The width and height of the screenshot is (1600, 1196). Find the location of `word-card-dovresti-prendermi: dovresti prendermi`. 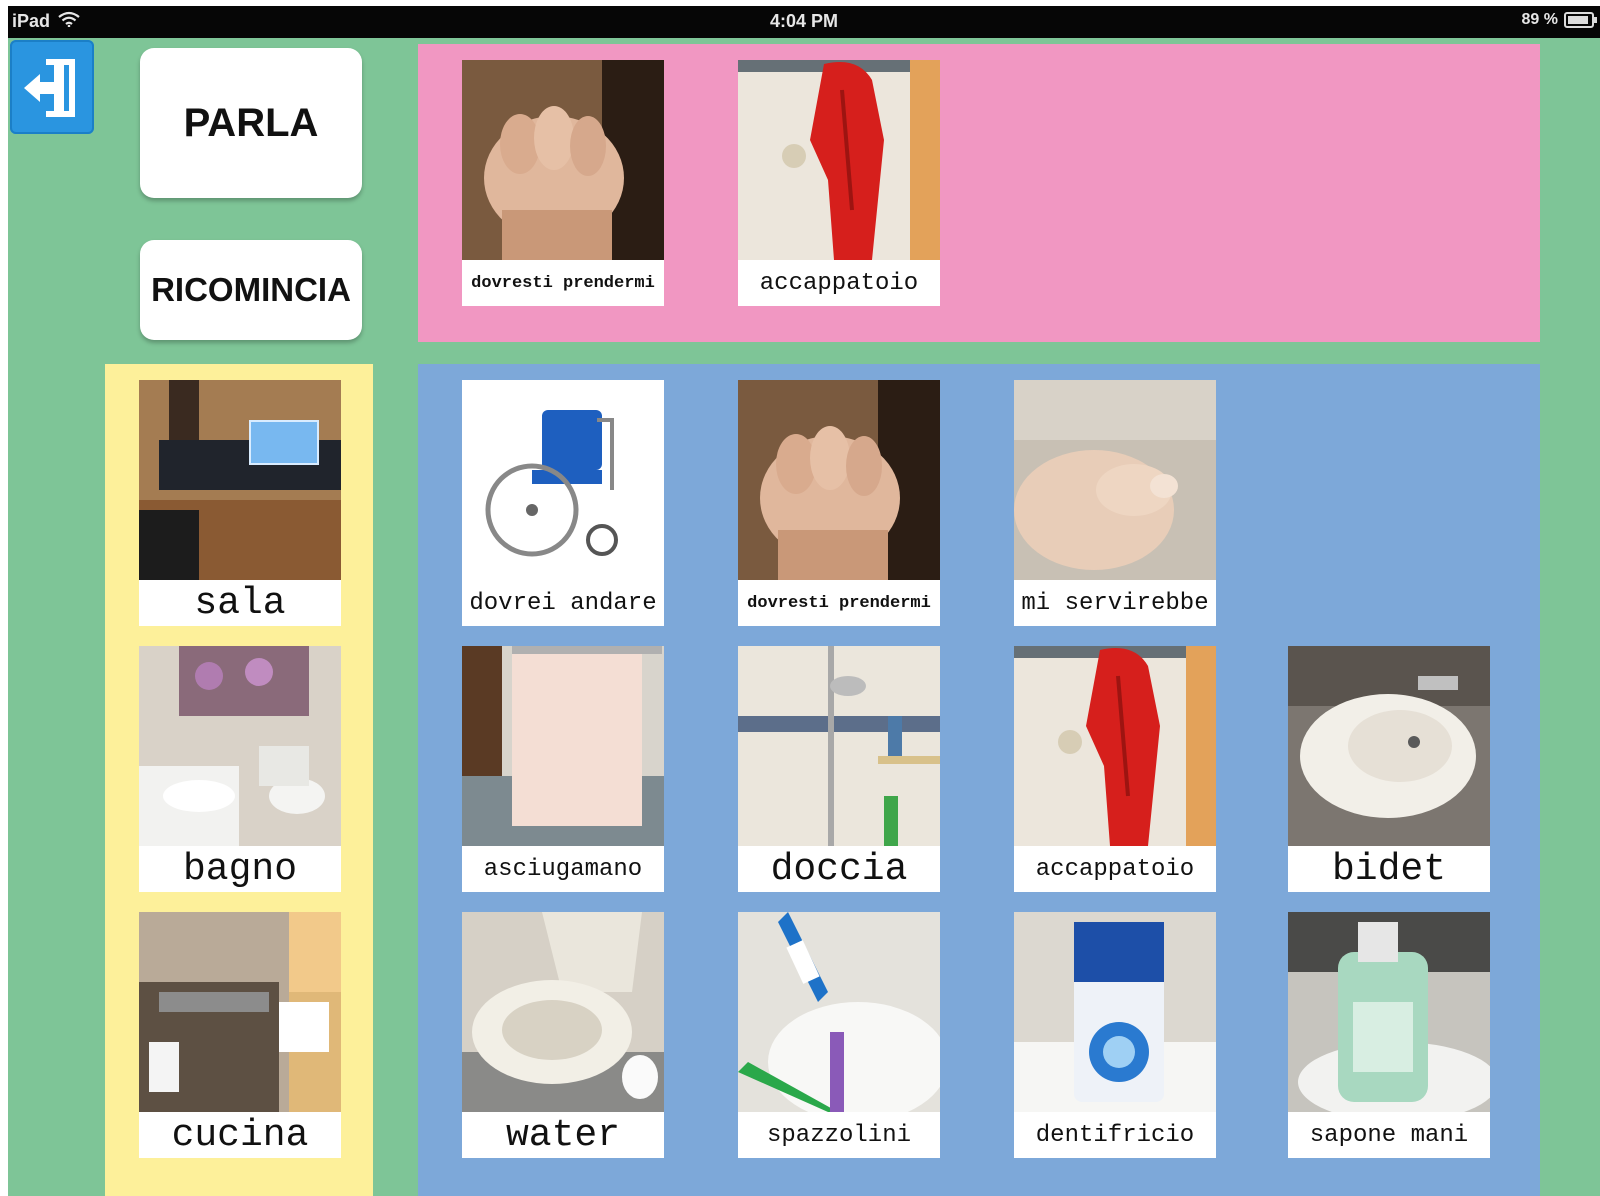

word-card-dovresti-prendermi: dovresti prendermi is located at coordinates (839, 503).